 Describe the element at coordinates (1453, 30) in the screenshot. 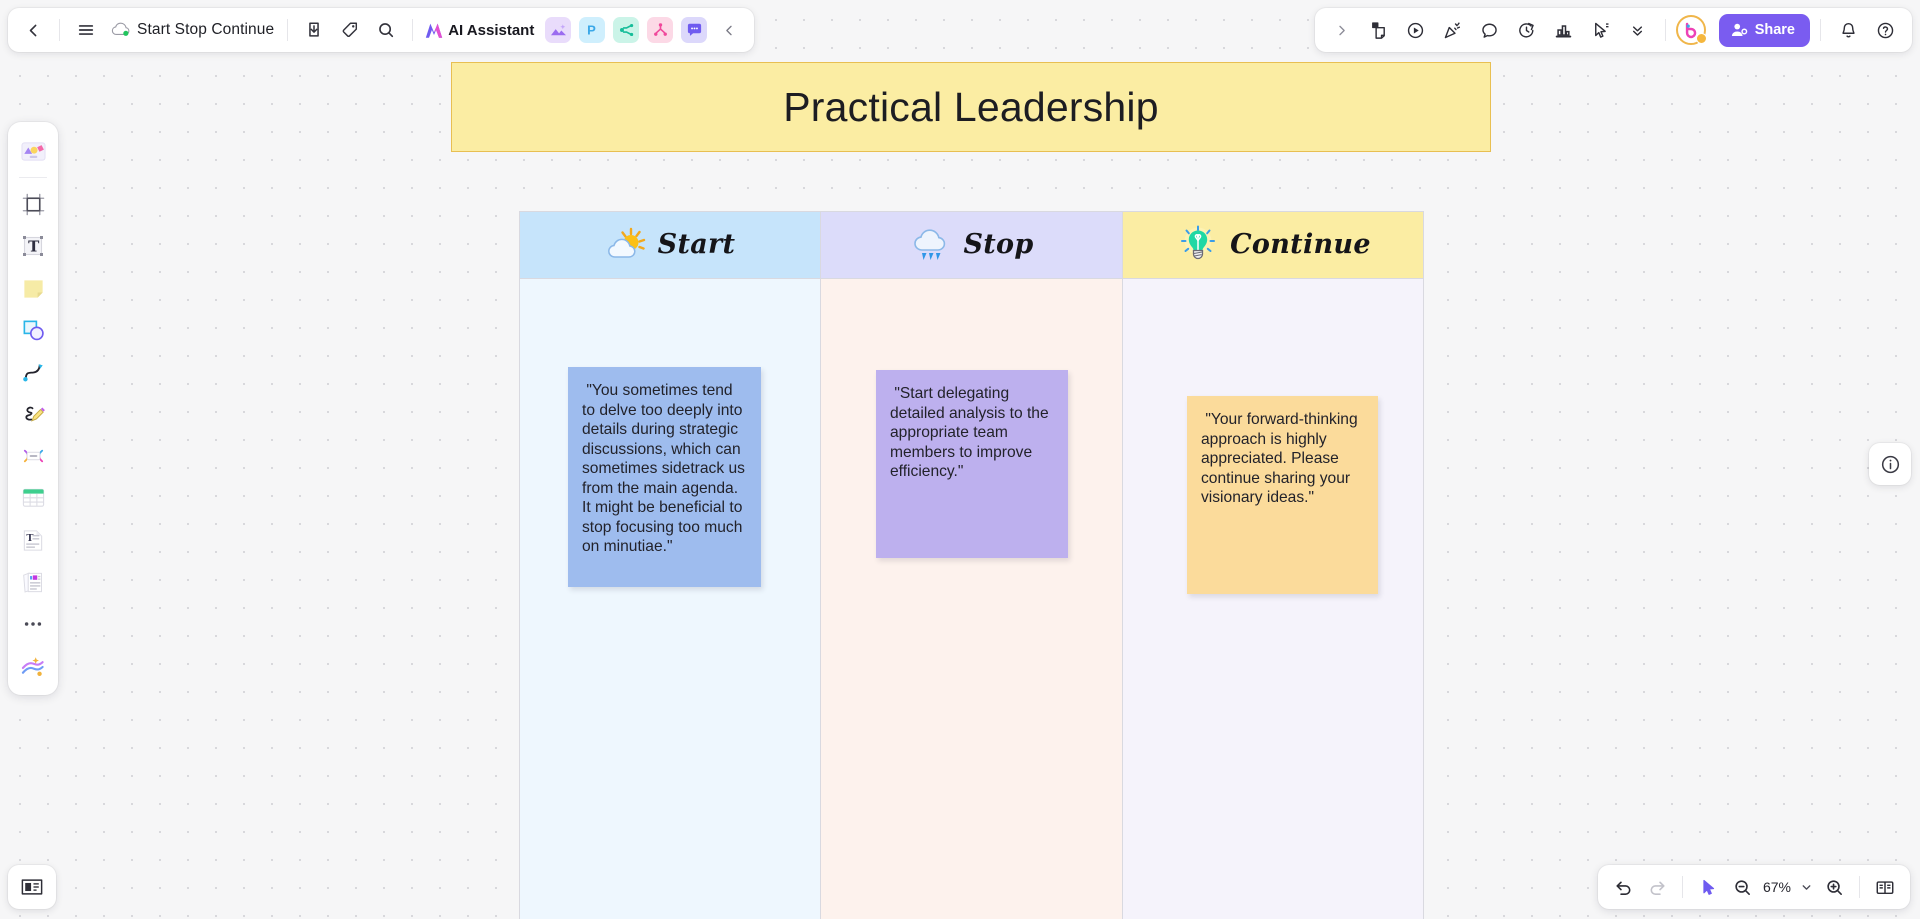

I see `celebrate-confetti-icon` at that location.